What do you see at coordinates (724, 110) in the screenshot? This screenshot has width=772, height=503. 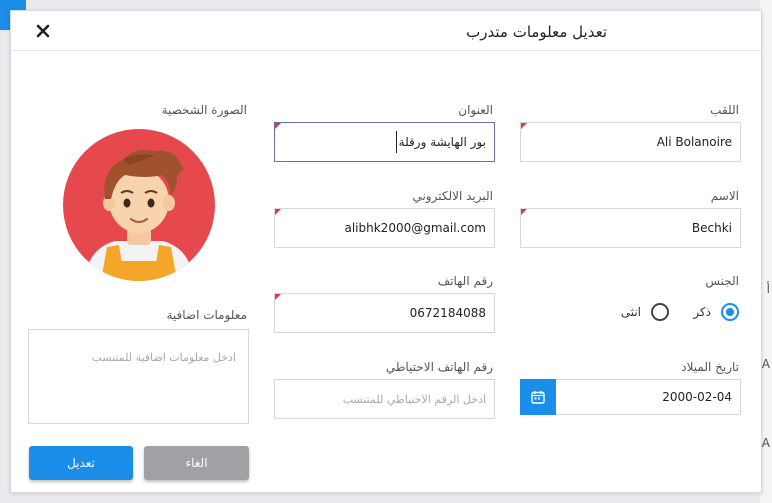 I see `laqab-label: اللقب` at bounding box center [724, 110].